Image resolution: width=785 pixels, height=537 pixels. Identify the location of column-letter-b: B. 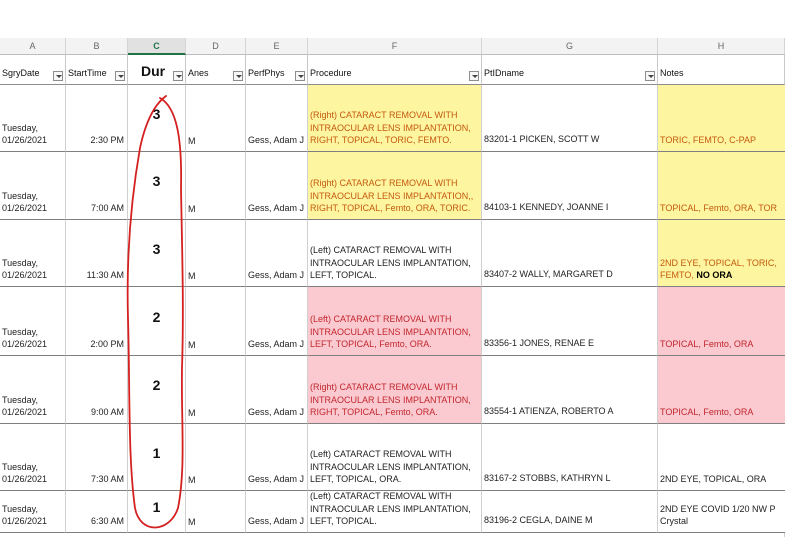
(97, 46).